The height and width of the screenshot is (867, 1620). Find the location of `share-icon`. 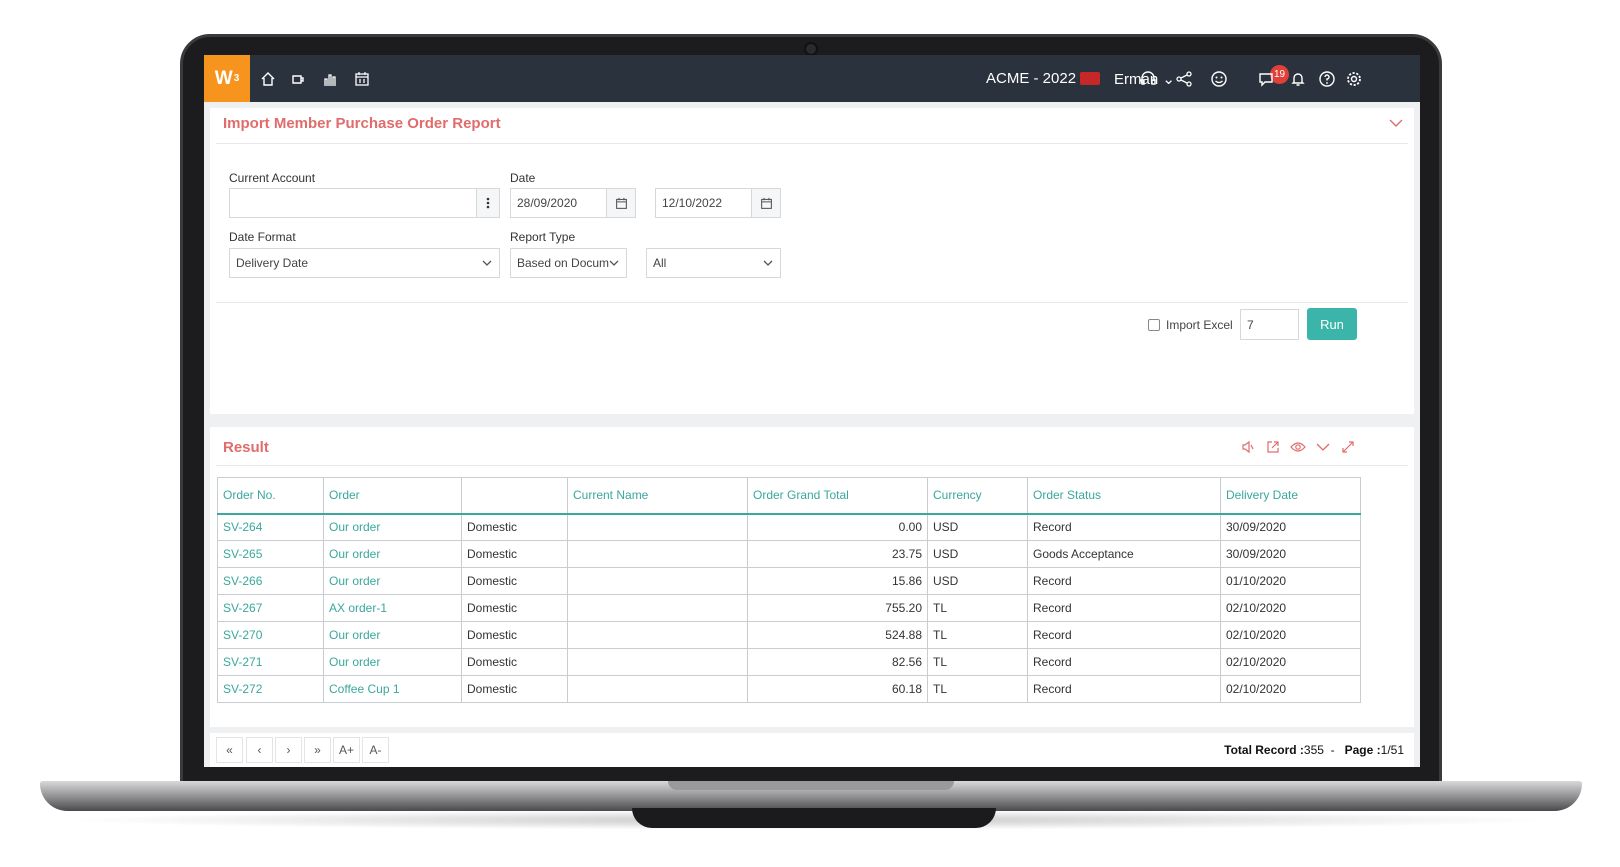

share-icon is located at coordinates (1184, 79).